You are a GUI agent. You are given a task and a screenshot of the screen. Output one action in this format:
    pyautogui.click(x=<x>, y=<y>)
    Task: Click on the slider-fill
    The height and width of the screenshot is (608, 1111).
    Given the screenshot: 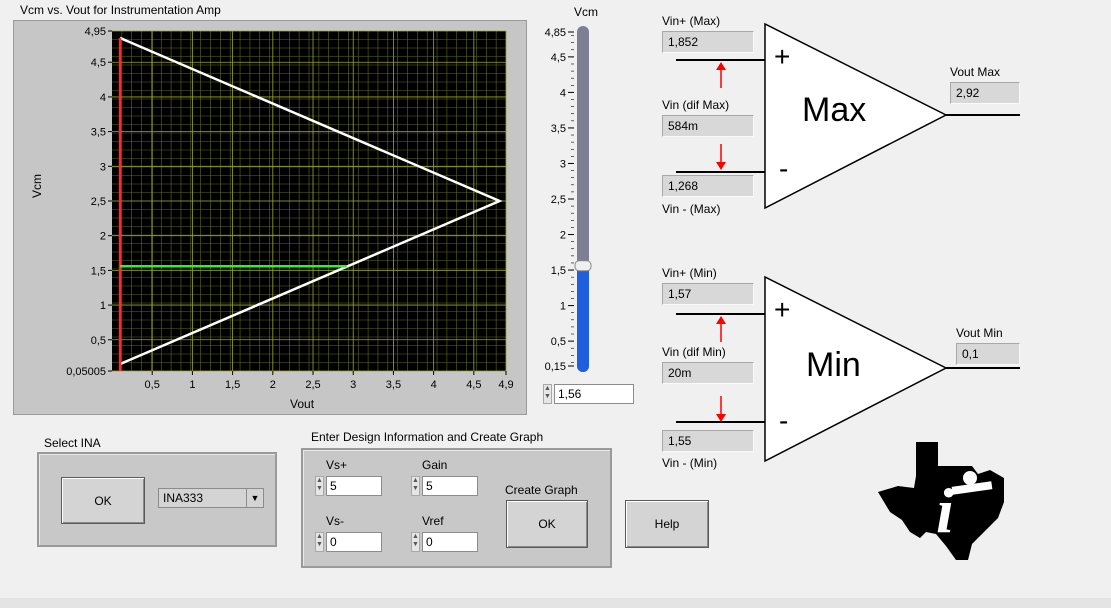 What is the action you would take?
    pyautogui.click(x=583, y=318)
    